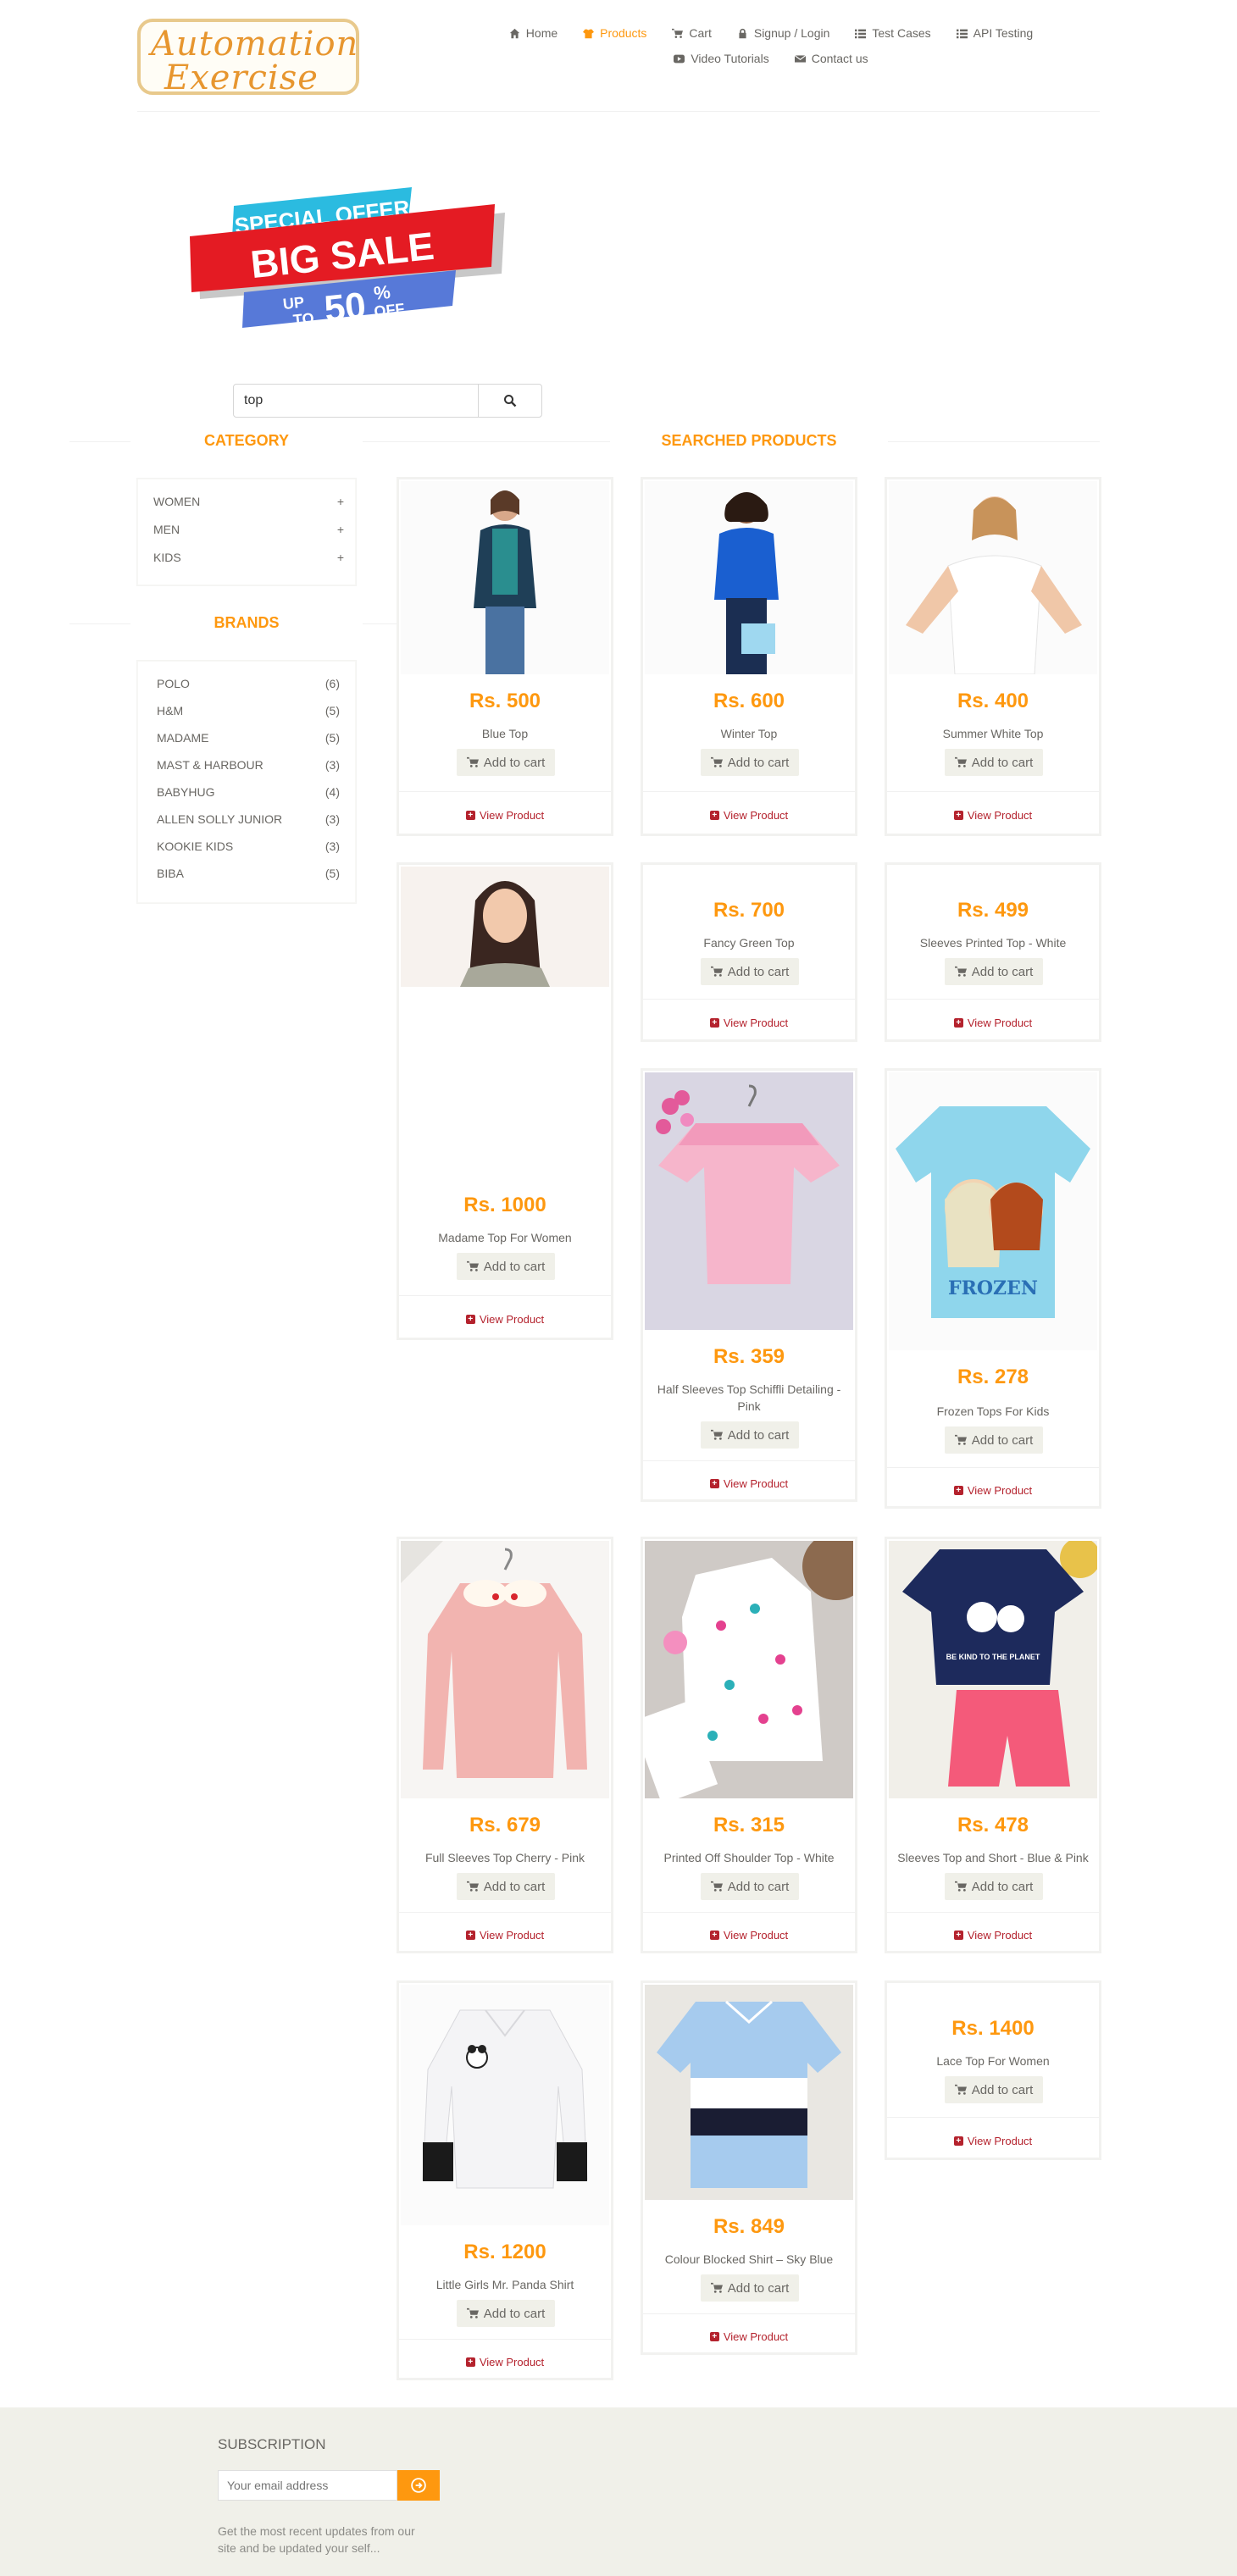 This screenshot has width=1237, height=2576. I want to click on search-button, so click(510, 401).